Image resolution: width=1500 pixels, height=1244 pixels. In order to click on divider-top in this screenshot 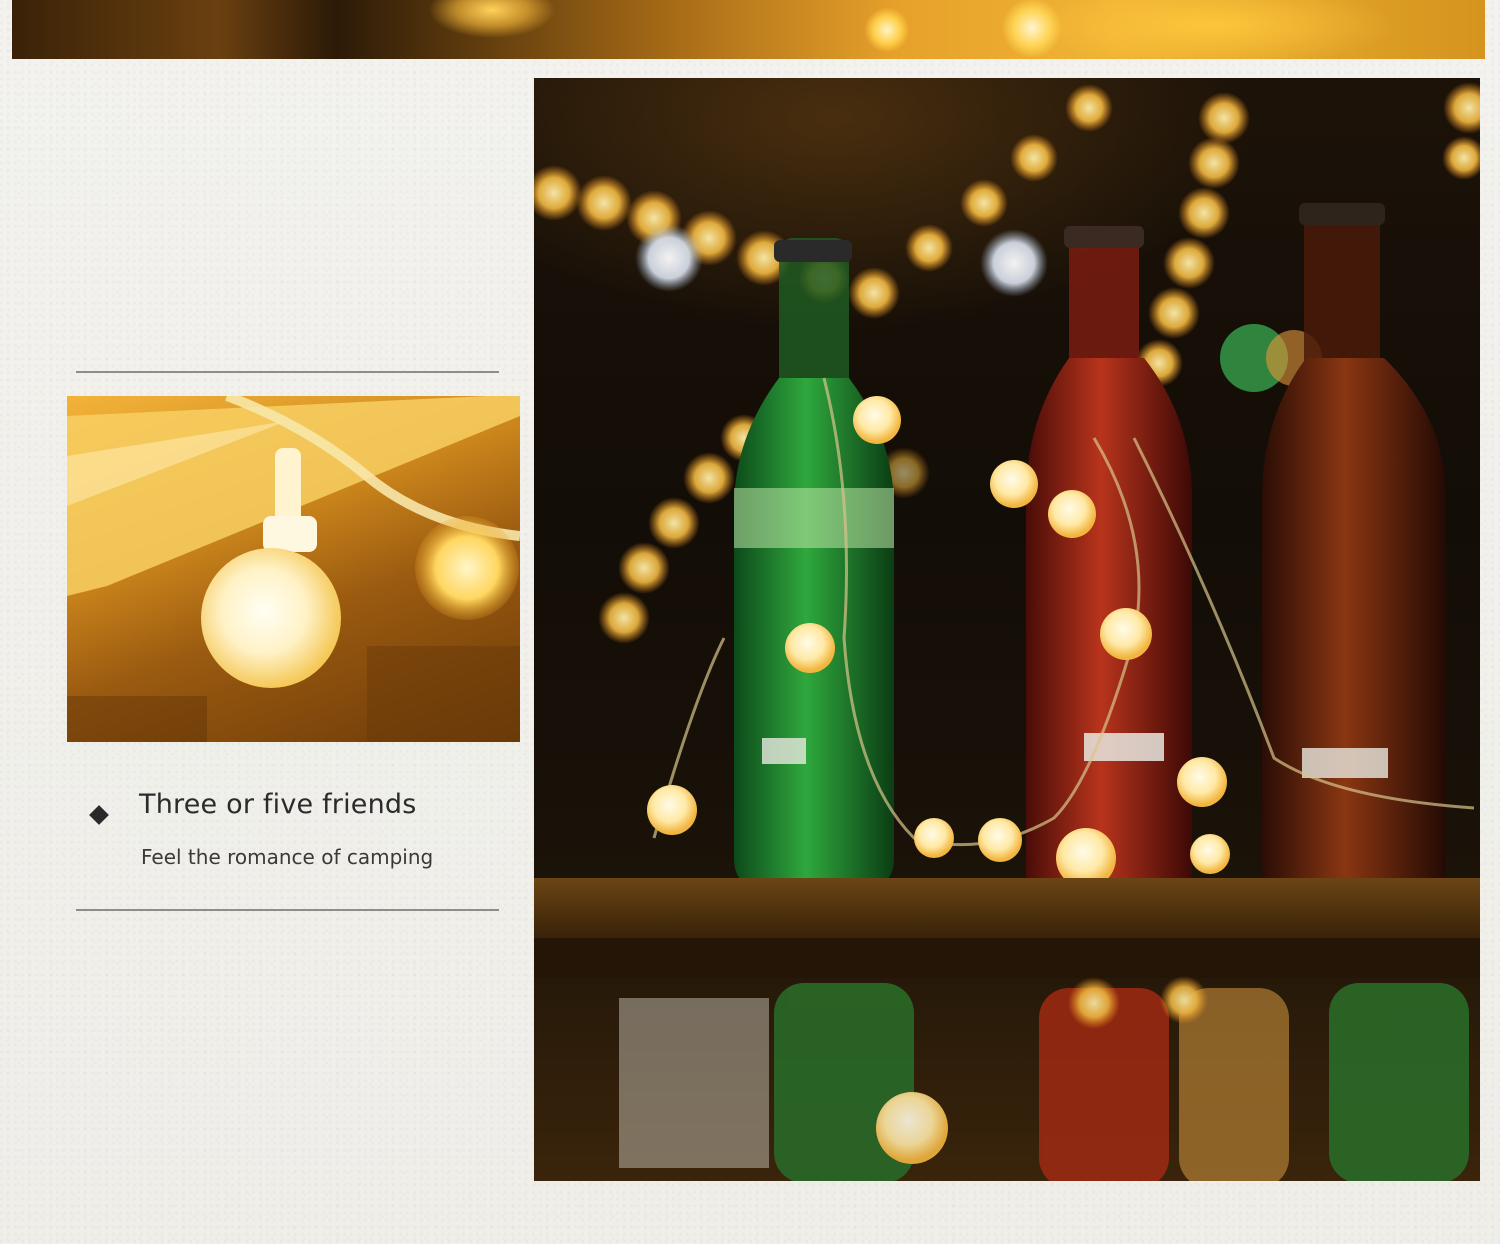, I will do `click(287, 372)`.